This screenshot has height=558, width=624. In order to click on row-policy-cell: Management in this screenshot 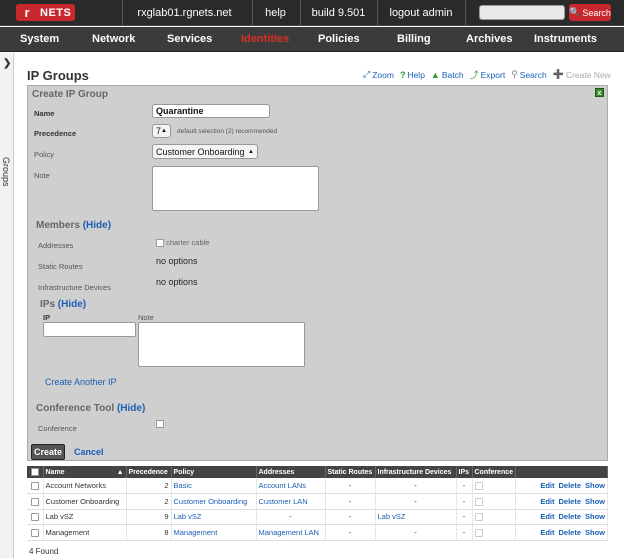, I will do `click(214, 532)`.